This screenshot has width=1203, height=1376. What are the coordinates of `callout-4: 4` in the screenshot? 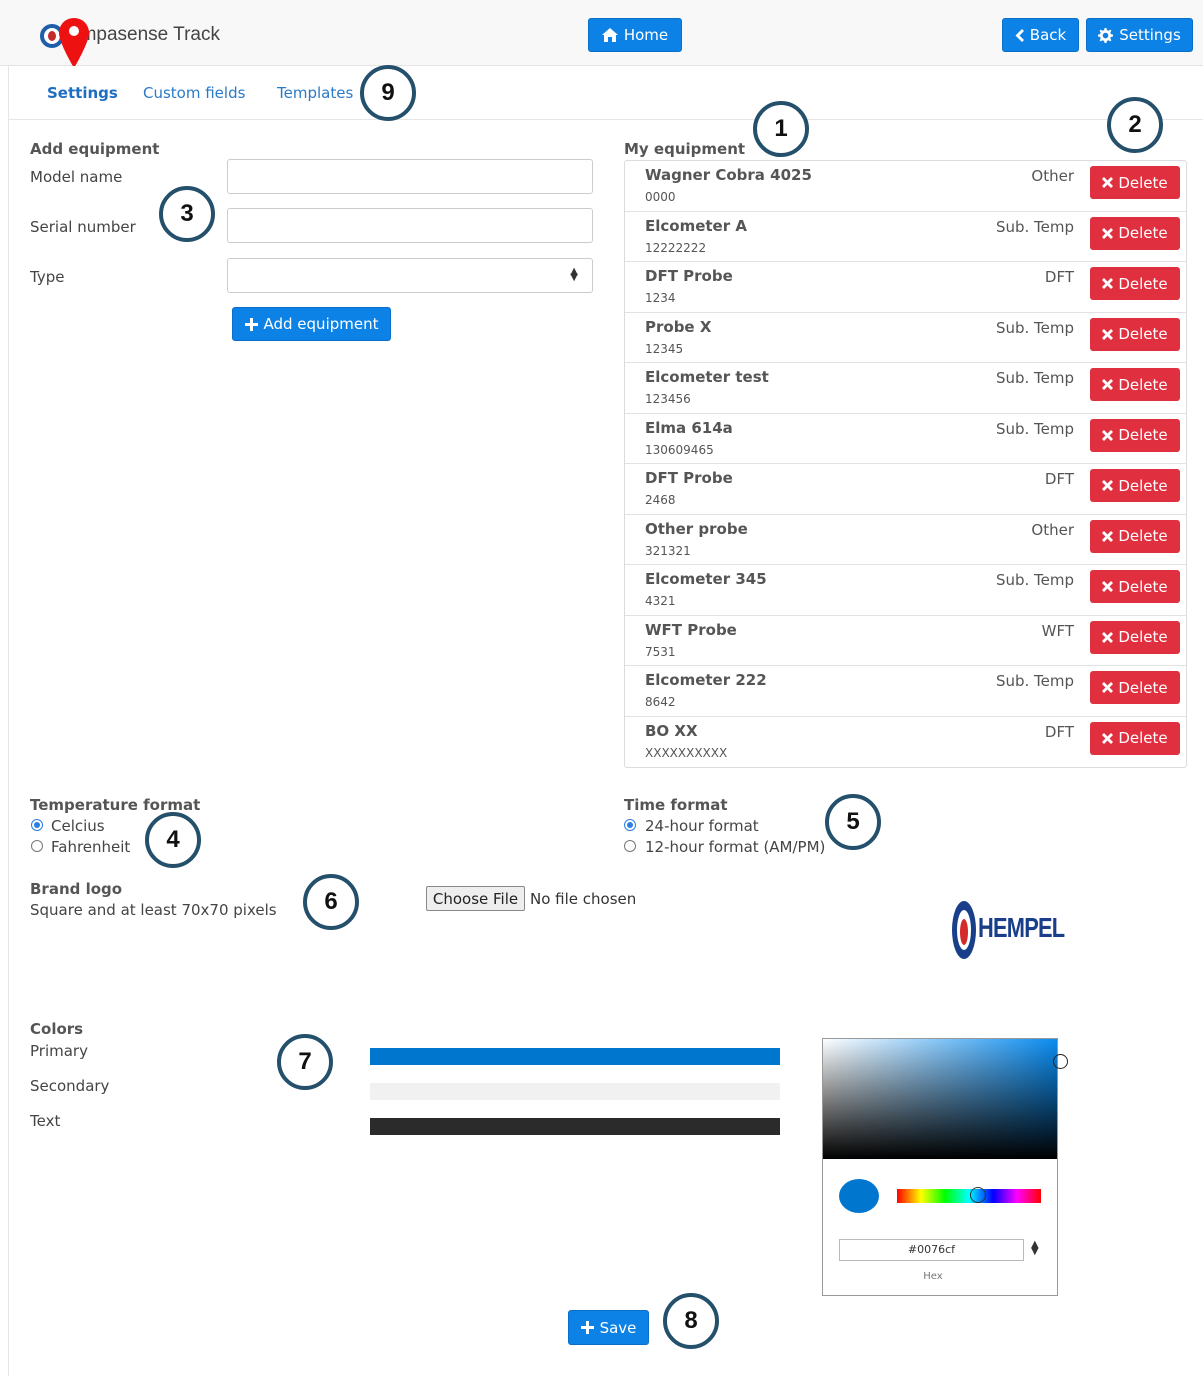 It's located at (173, 840).